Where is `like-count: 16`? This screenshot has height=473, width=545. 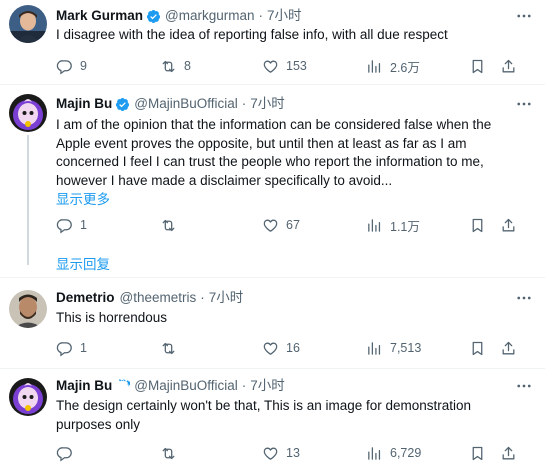
like-count: 16 is located at coordinates (293, 348).